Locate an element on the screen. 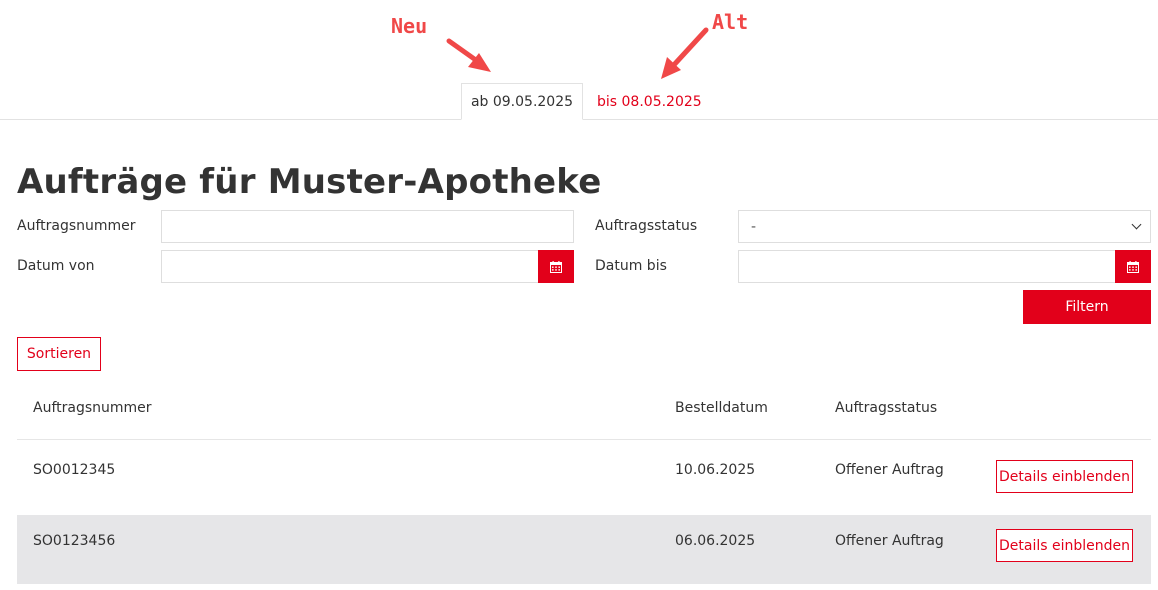  column-header-order-date: Bestelldatum is located at coordinates (721, 408).